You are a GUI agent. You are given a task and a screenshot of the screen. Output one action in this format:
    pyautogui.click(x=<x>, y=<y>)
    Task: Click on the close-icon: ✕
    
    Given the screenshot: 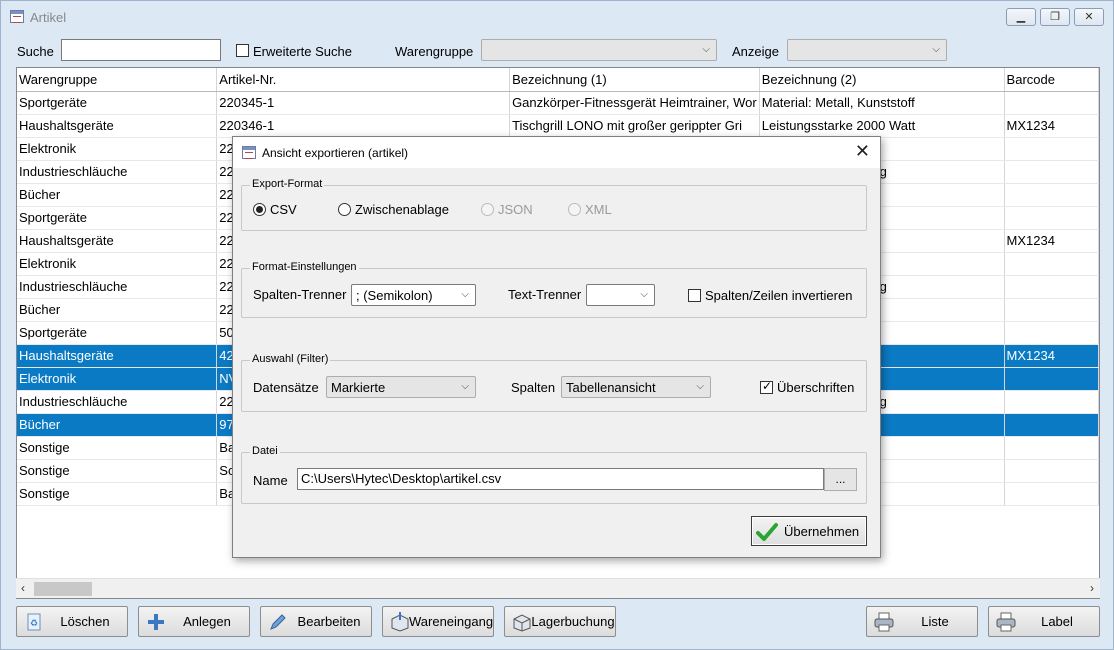 What is the action you would take?
    pyautogui.click(x=1089, y=17)
    